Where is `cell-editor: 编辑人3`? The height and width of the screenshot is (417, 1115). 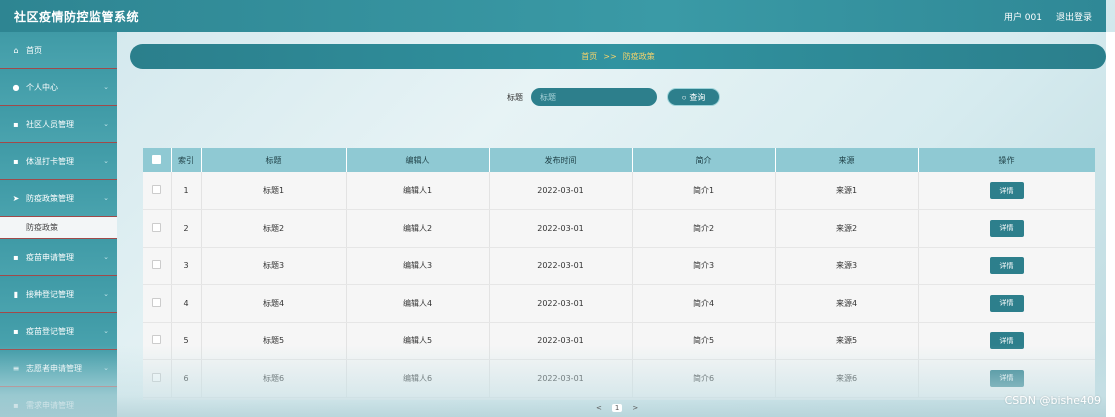
cell-editor: 编辑人3 is located at coordinates (418, 266).